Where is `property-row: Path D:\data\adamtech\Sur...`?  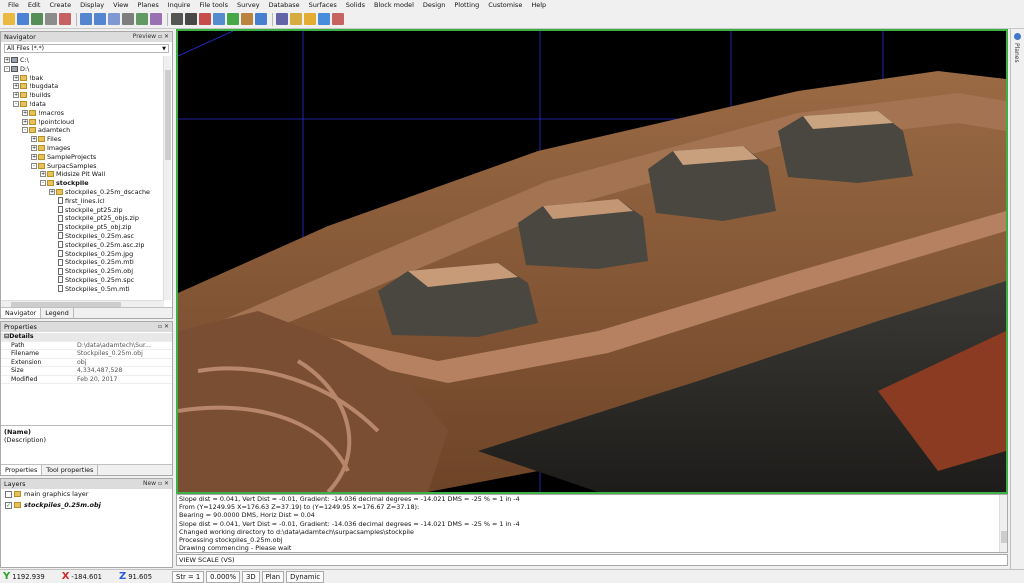
property-row: Path D:\data\adamtech\Sur... is located at coordinates (86, 346).